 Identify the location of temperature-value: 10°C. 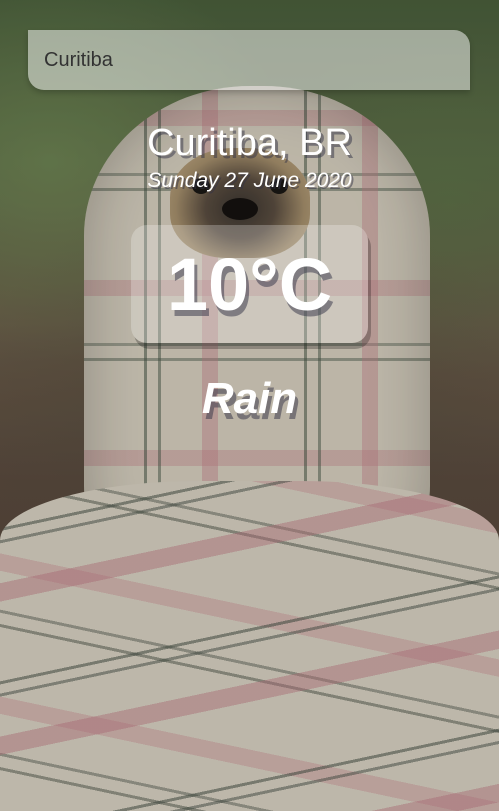
(249, 284).